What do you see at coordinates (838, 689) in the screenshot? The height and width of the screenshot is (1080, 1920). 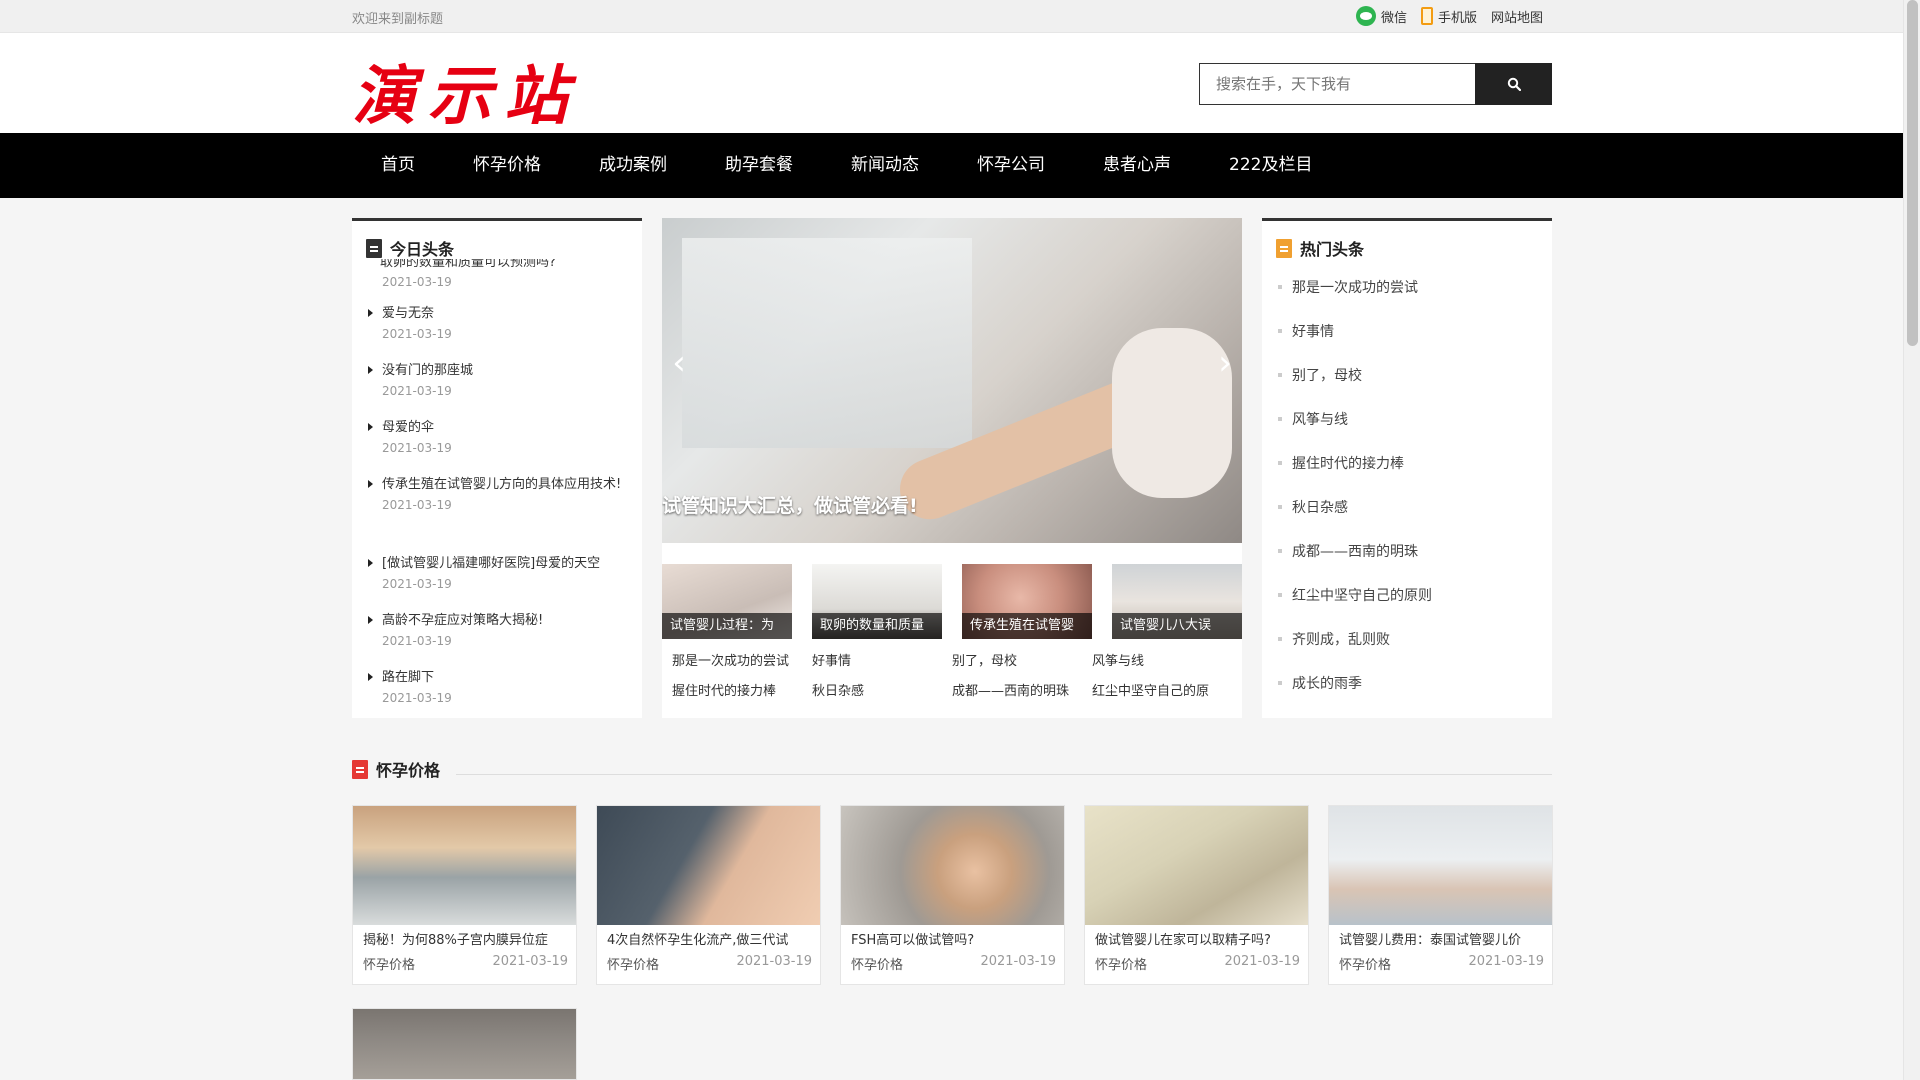 I see `slider-link: 秋日杂感` at bounding box center [838, 689].